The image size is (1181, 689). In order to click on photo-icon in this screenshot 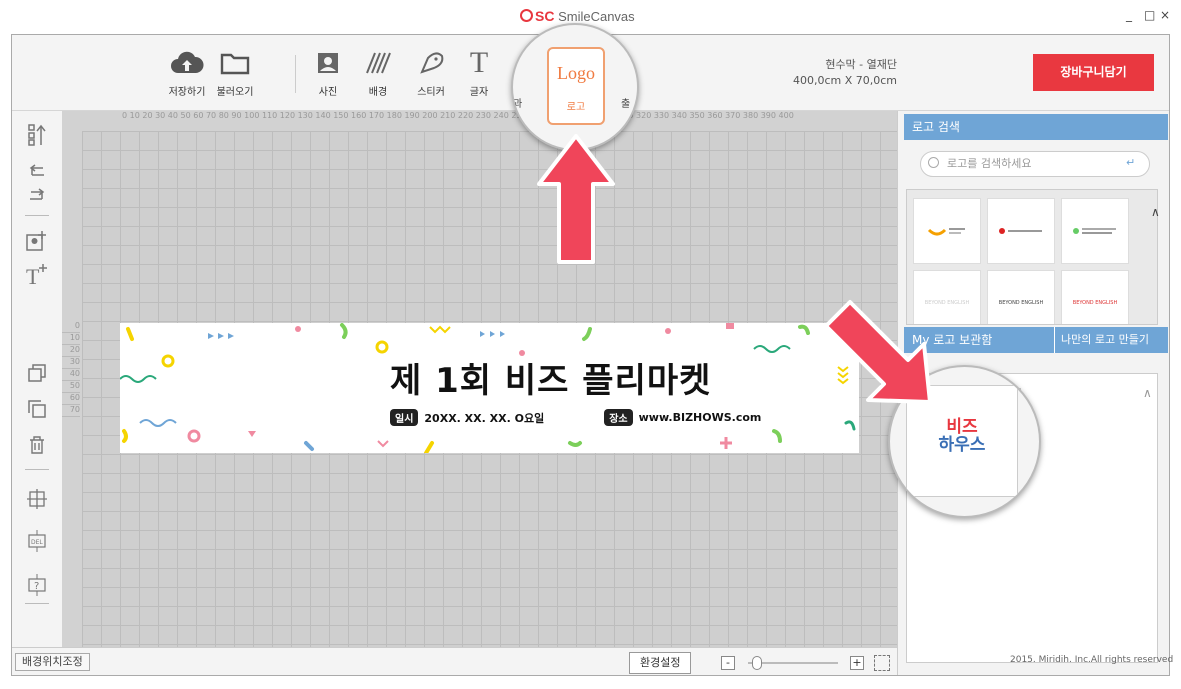, I will do `click(328, 63)`.